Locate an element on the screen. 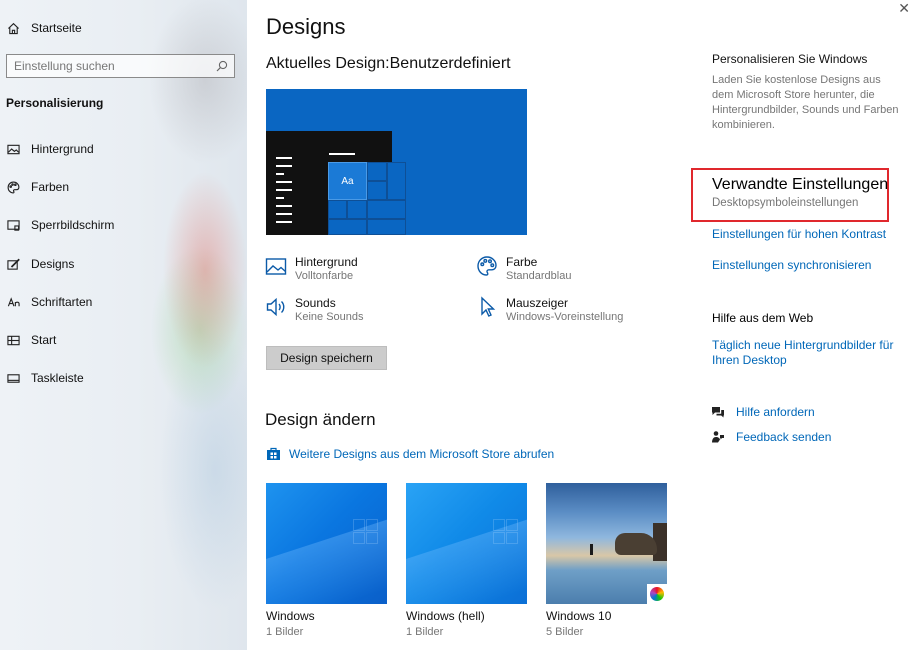 This screenshot has height=650, width=918. change-design-title: Design ändern is located at coordinates (320, 419).